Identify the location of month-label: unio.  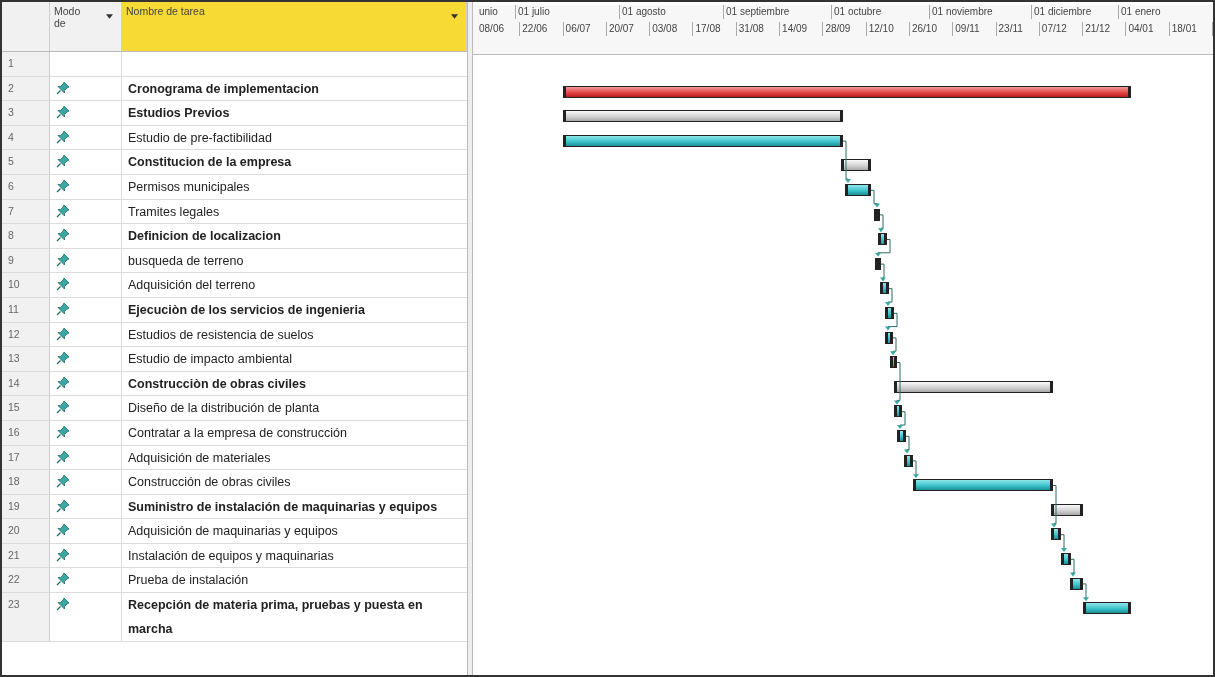
(496, 12).